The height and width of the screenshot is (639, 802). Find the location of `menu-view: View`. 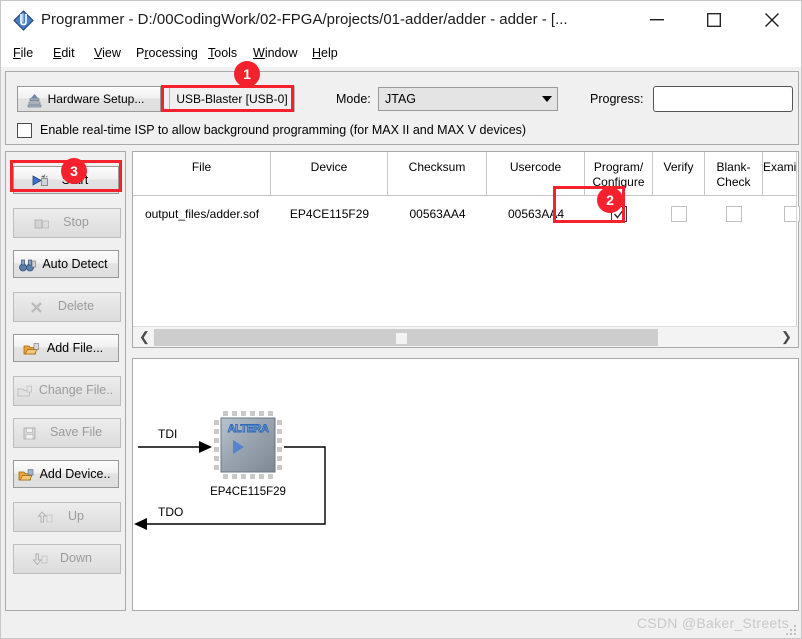

menu-view: View is located at coordinates (107, 53).